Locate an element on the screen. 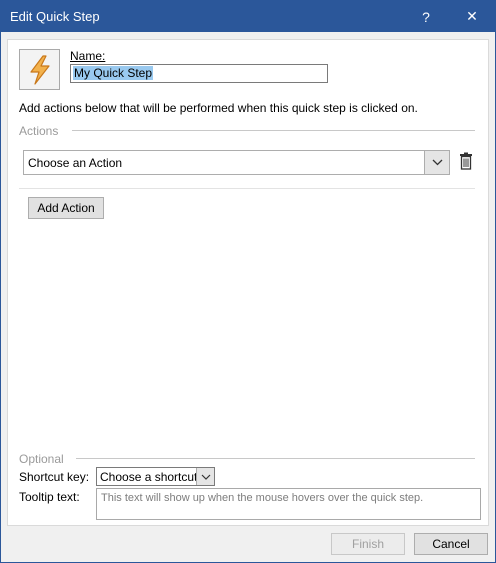 The height and width of the screenshot is (563, 496). add-action-label: Add Action is located at coordinates (66, 208).